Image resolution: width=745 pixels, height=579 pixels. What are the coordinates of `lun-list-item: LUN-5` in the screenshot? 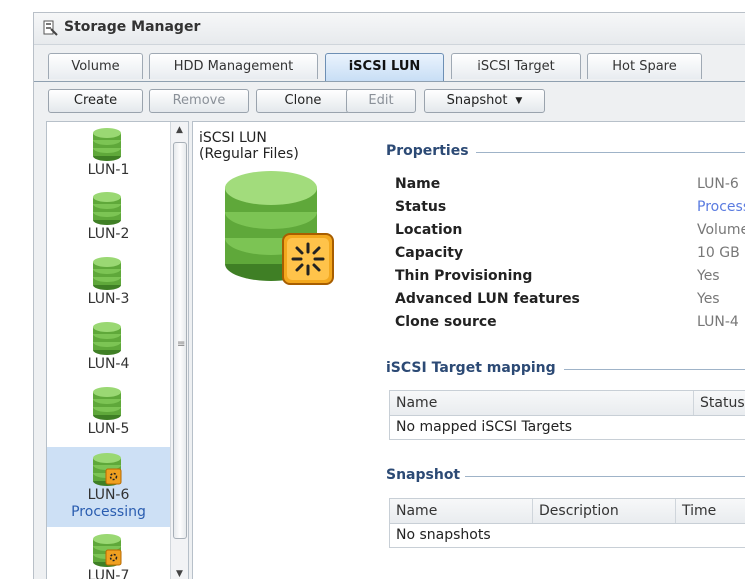 It's located at (108, 413).